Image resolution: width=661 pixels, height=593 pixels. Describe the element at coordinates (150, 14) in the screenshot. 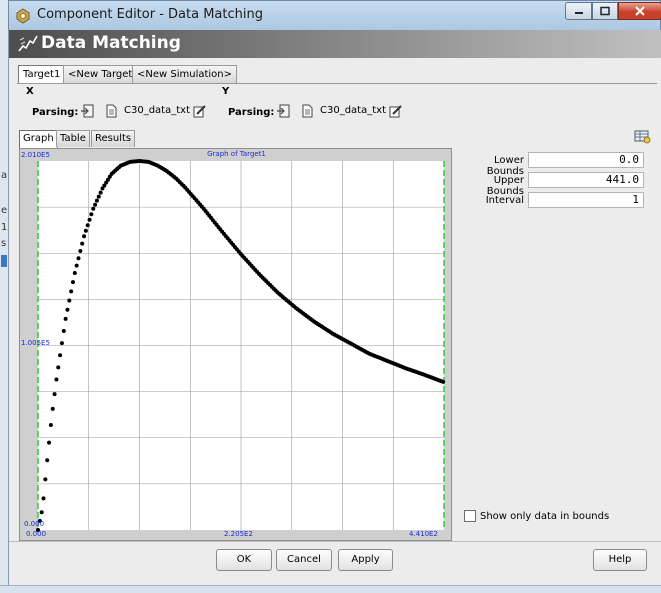

I see `window-title: Component Editor - Data Matching` at that location.